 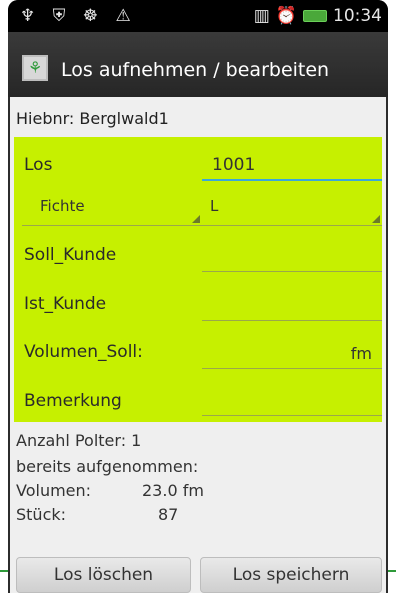 What do you see at coordinates (65, 304) in the screenshot?
I see `ist-kunde-label: Ist_Kunde` at bounding box center [65, 304].